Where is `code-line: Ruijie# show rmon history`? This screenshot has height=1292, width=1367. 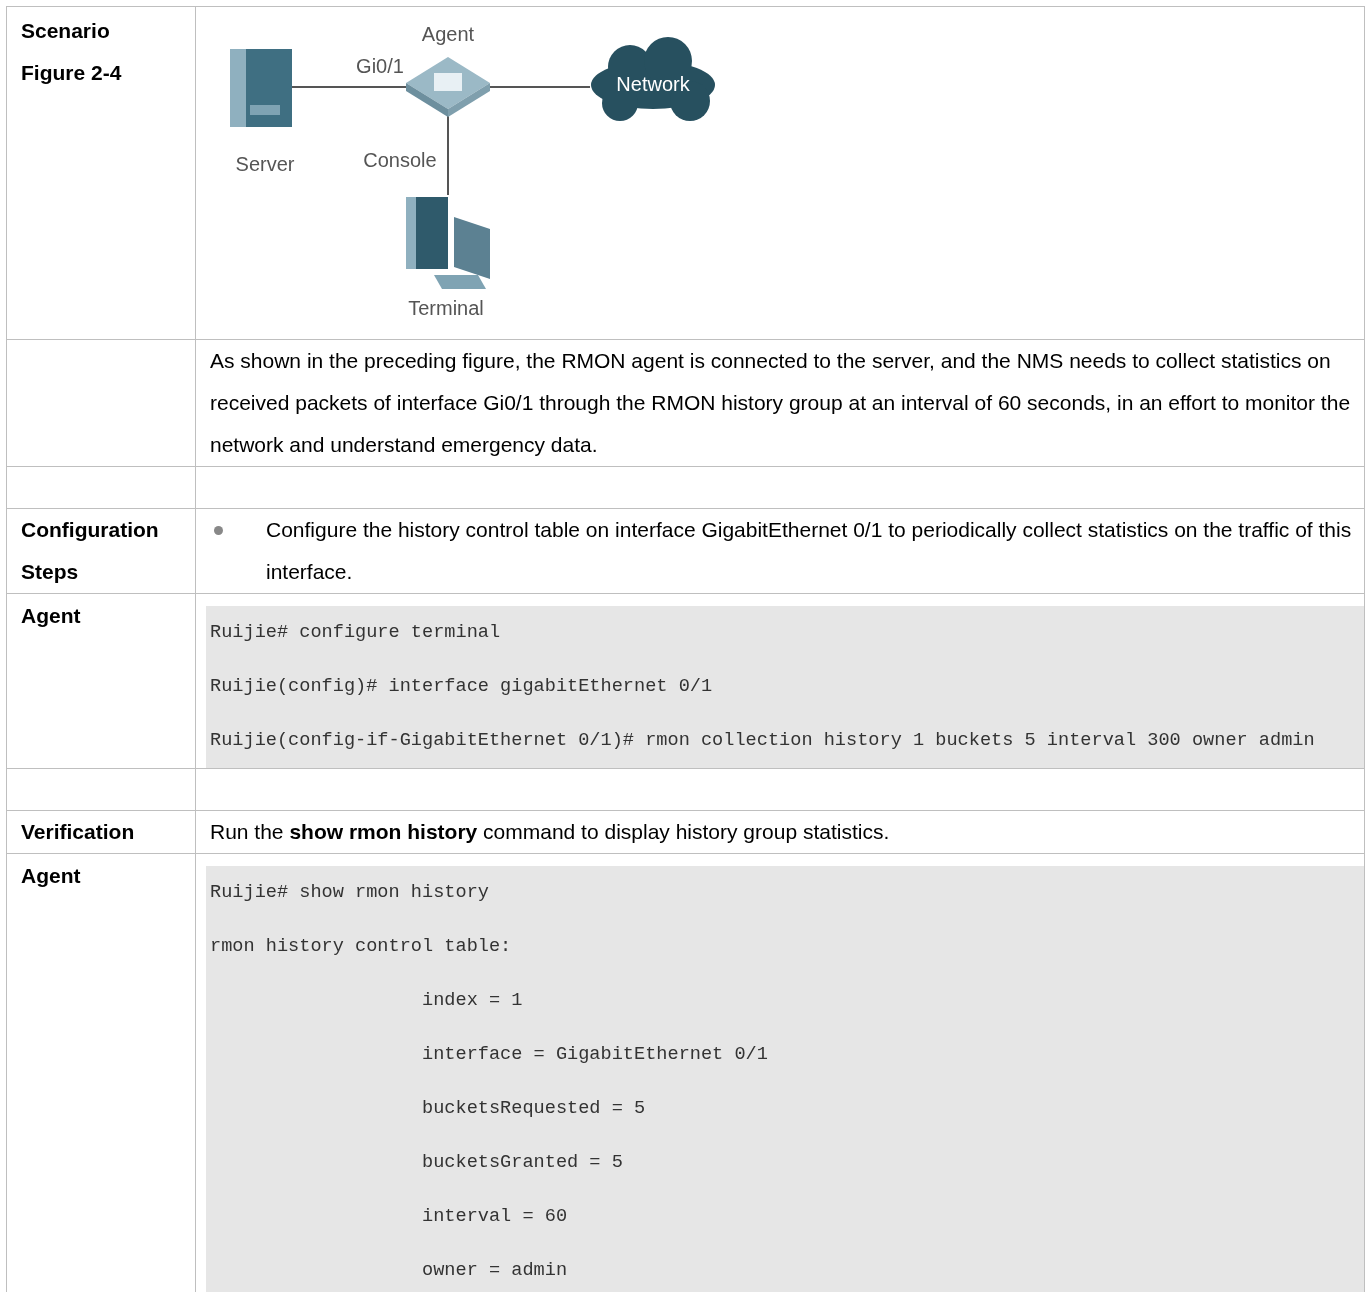 code-line: Ruijie# show rmon history is located at coordinates (350, 893).